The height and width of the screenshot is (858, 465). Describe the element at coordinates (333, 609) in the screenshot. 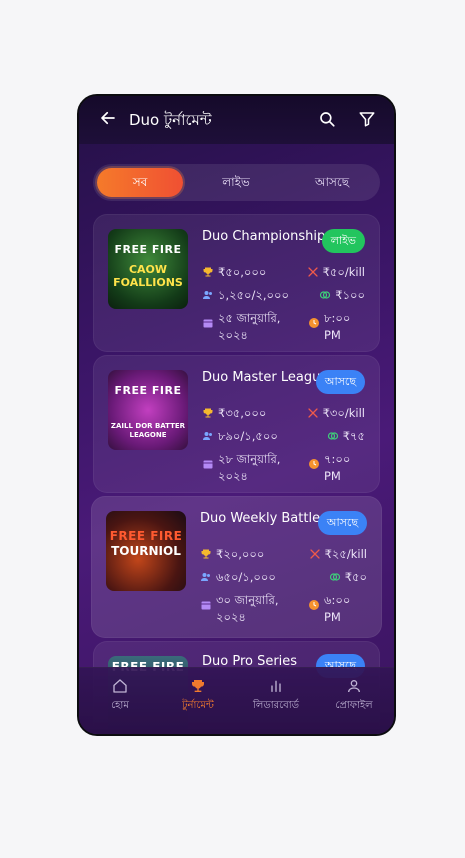

I see `time: ৬:০০ PM` at that location.